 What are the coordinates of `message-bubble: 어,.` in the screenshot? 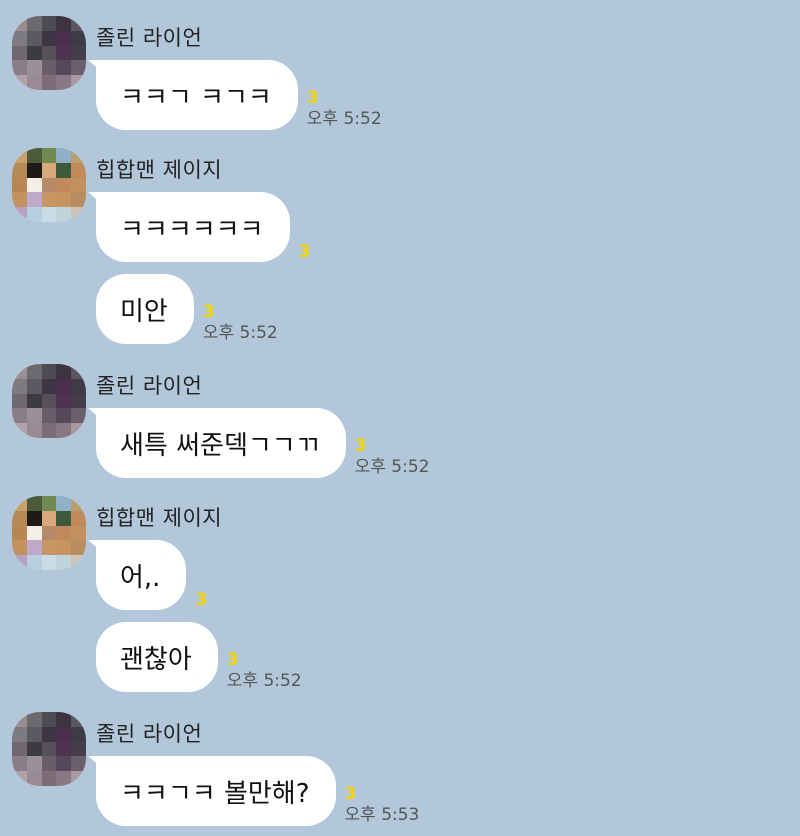 It's located at (141, 575).